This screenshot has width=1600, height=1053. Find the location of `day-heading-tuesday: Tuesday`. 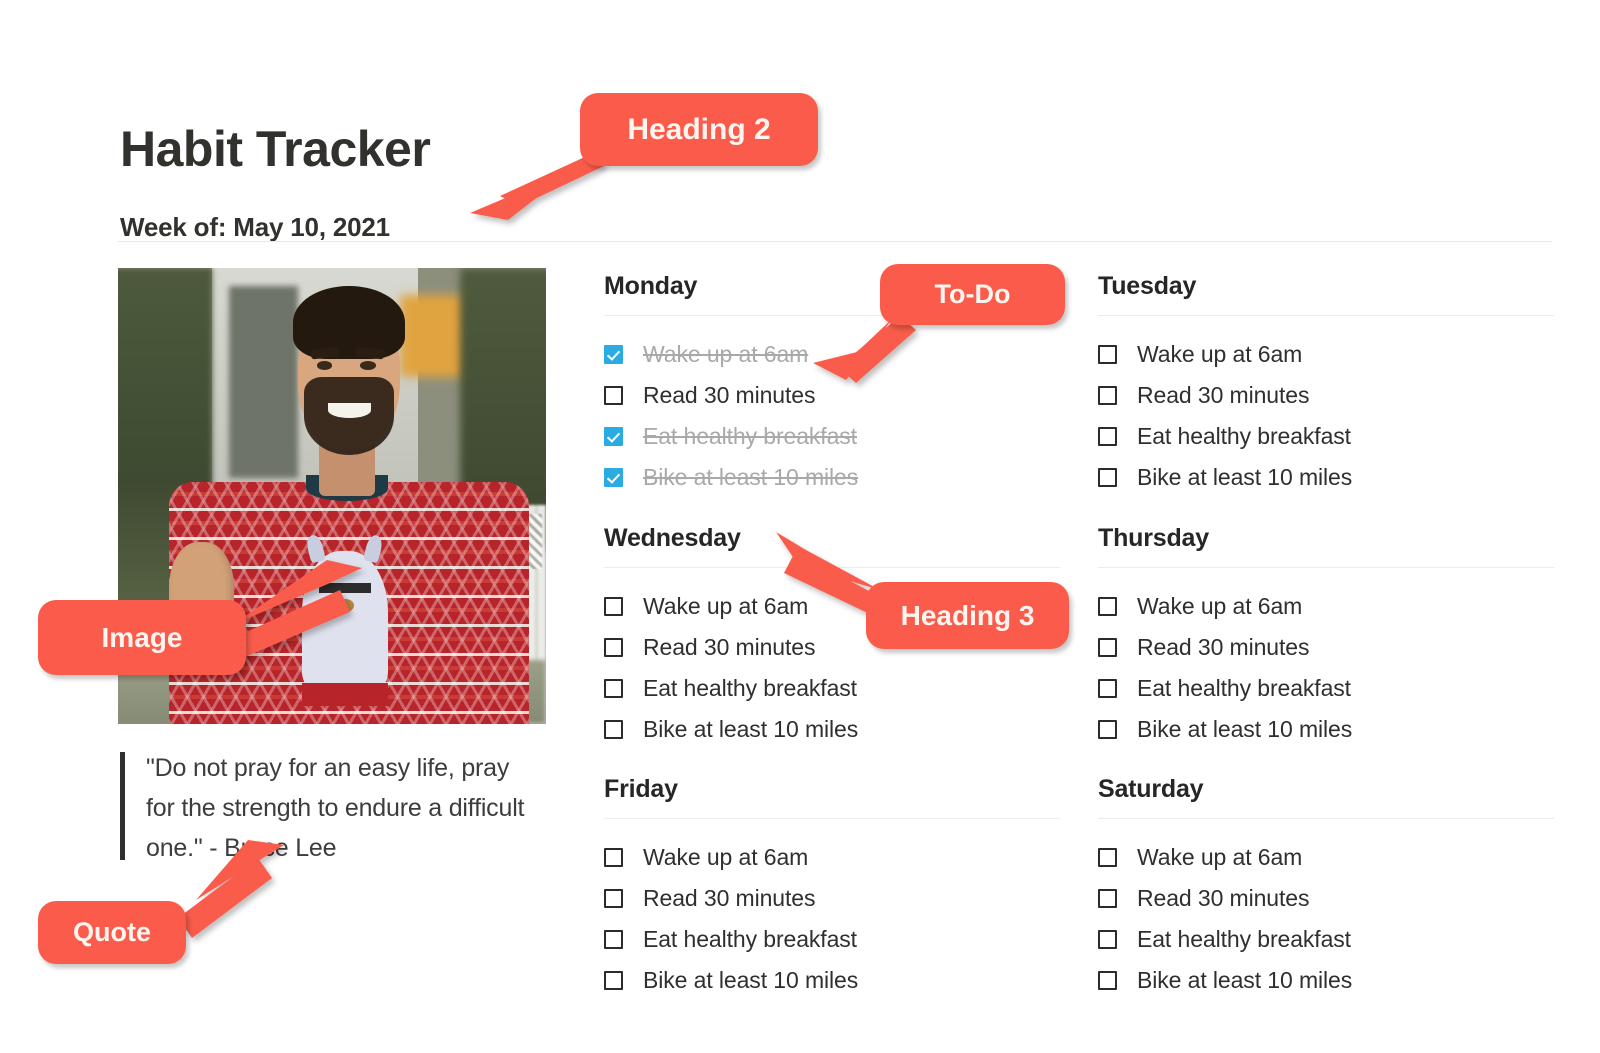

day-heading-tuesday: Tuesday is located at coordinates (1147, 286).